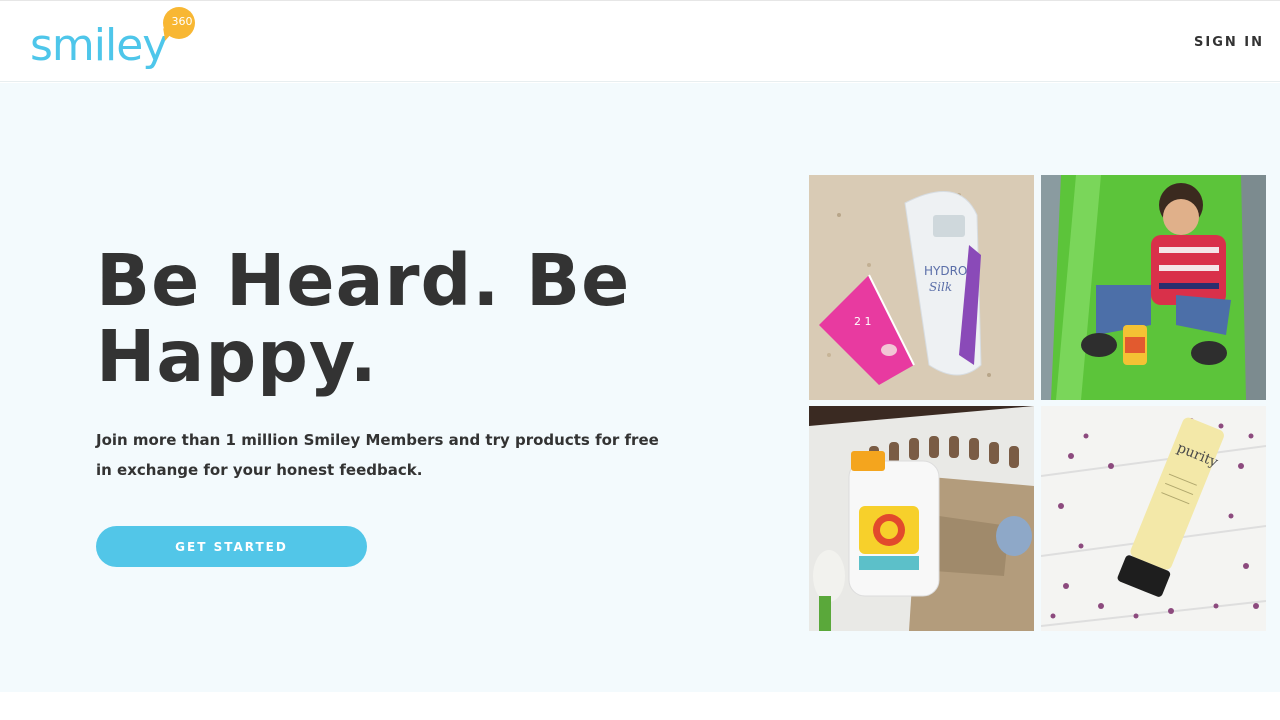  Describe the element at coordinates (179, 23) in the screenshot. I see `logo-speech-bubble-badge: 360` at that location.